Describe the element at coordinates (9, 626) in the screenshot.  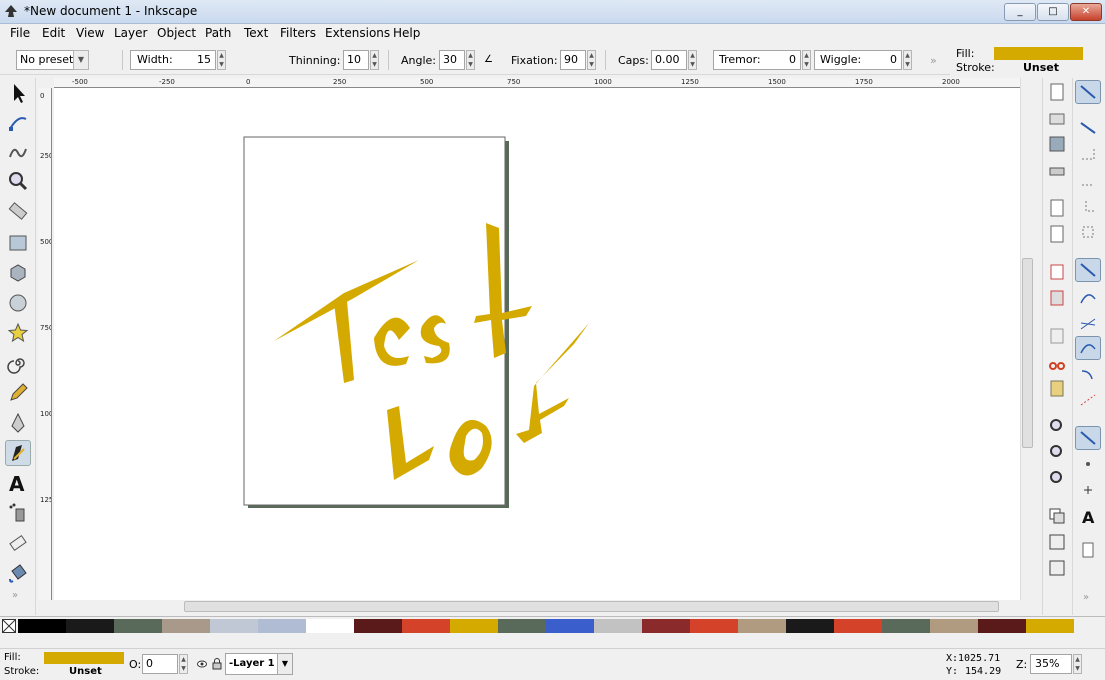
I see `no-paint-swatch-icon` at that location.